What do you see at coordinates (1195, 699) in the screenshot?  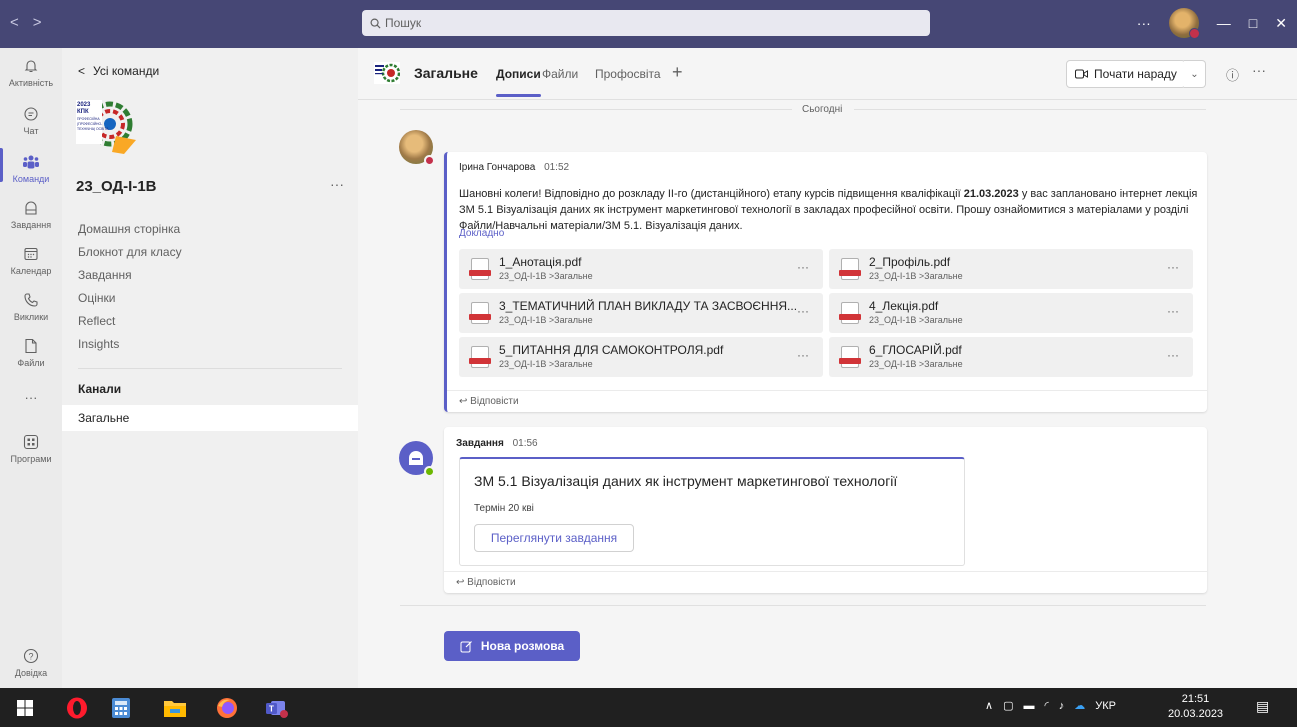 I see `clock-time: 21:51` at bounding box center [1195, 699].